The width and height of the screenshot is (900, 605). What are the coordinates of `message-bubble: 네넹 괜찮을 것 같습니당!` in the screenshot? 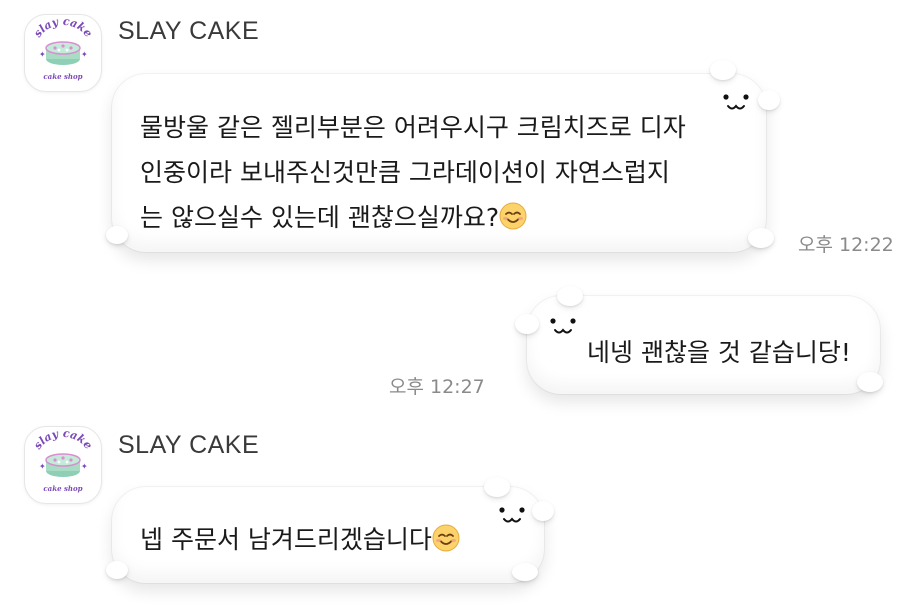 It's located at (699, 340).